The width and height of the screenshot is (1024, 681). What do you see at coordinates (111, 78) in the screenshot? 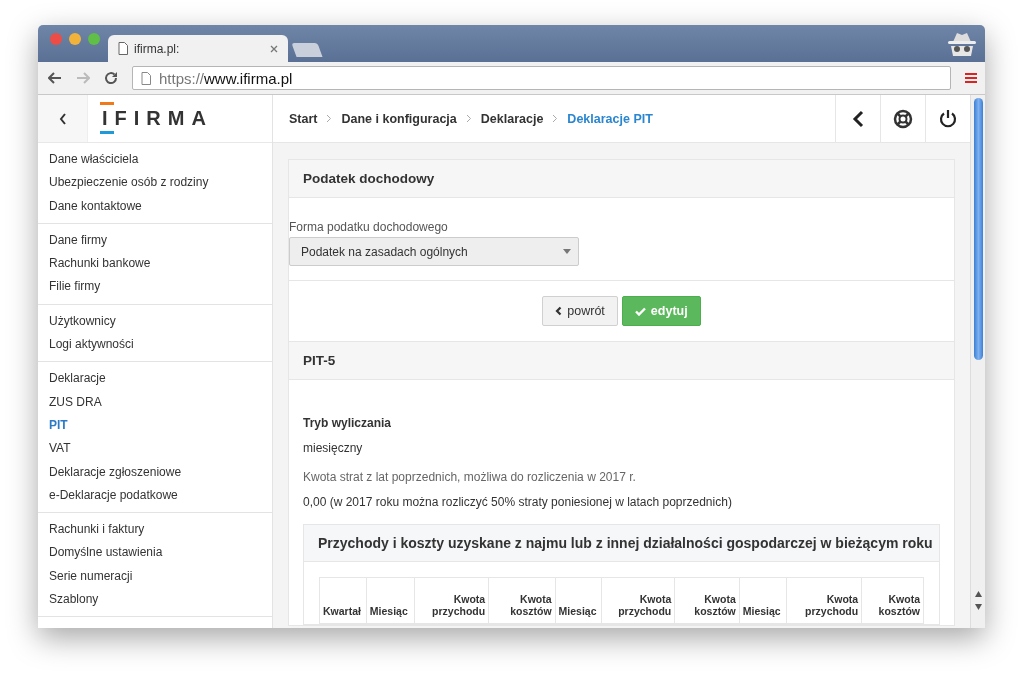
I see `reload-icon` at bounding box center [111, 78].